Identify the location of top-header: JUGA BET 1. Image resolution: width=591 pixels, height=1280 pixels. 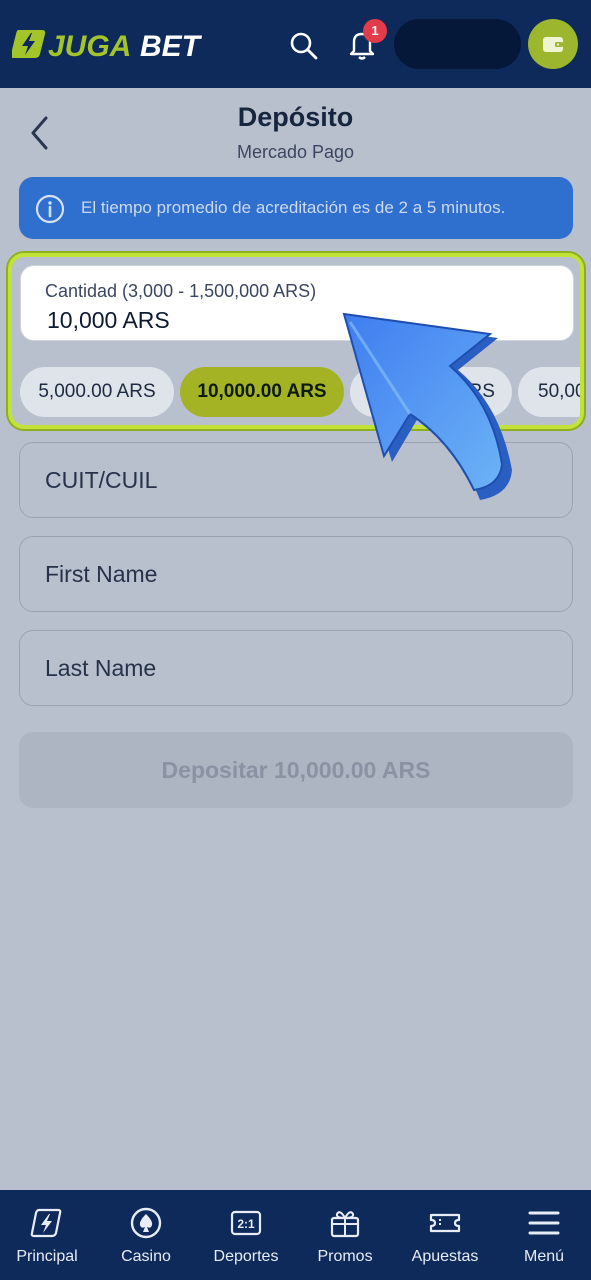
(295, 44).